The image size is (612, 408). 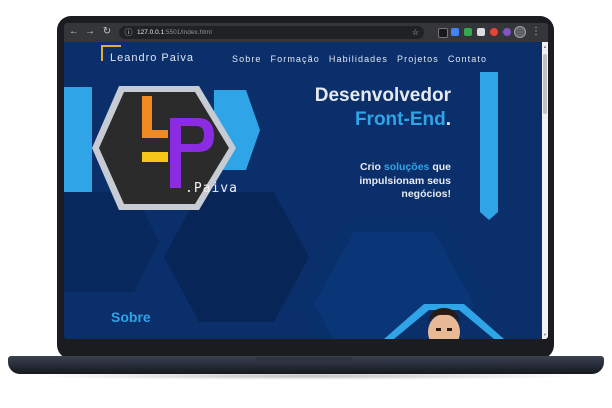 I want to click on brand-name: Leandro Paiva, so click(x=152, y=58).